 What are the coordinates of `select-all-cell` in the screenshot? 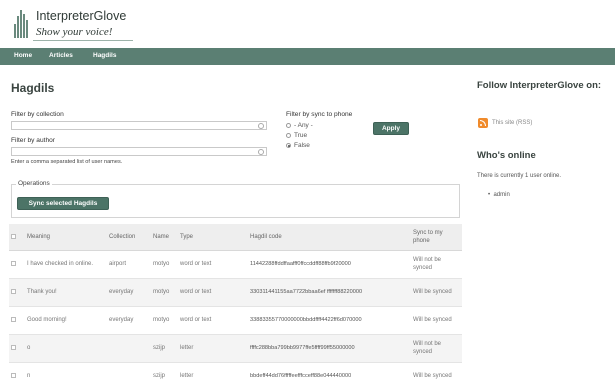 It's located at (17, 237).